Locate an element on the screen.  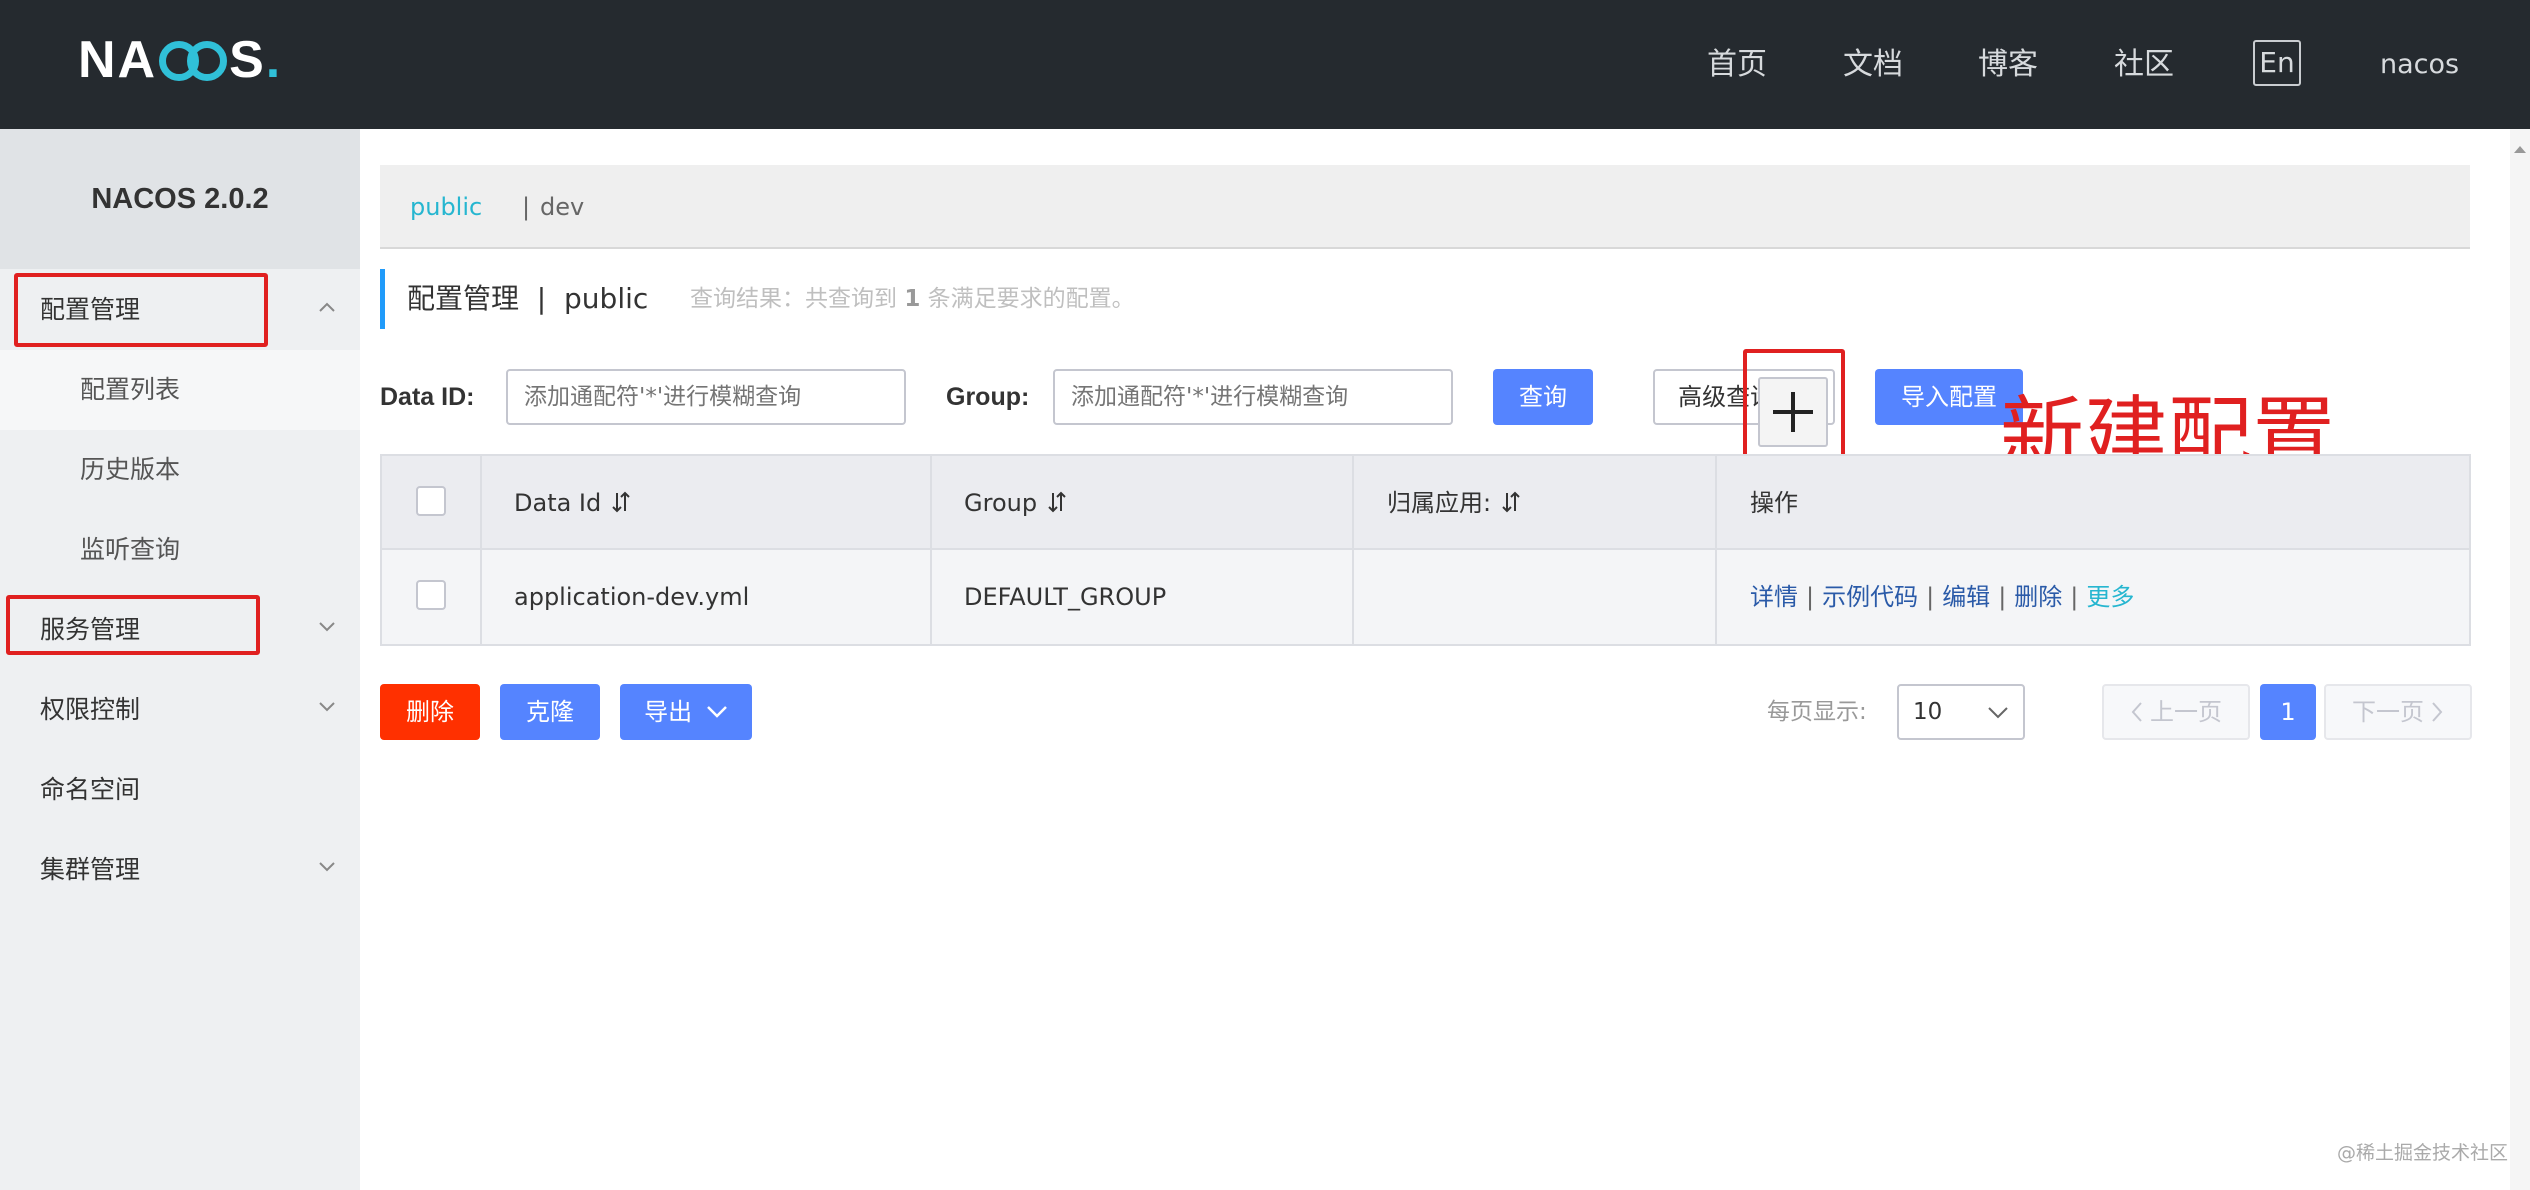
sidebar-item-namespace: 命名空间 is located at coordinates (180, 790).